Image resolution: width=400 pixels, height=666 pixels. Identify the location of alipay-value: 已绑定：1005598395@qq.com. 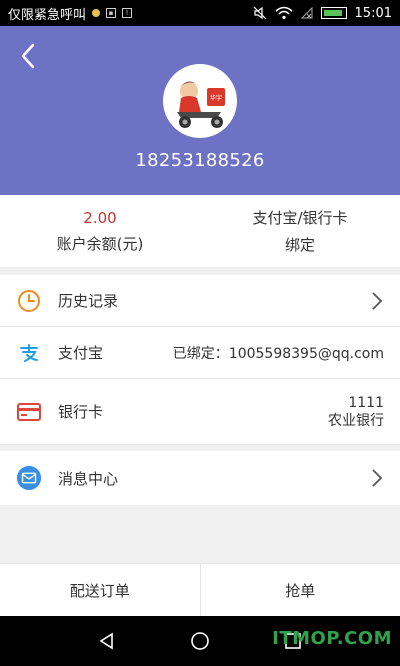
(278, 353).